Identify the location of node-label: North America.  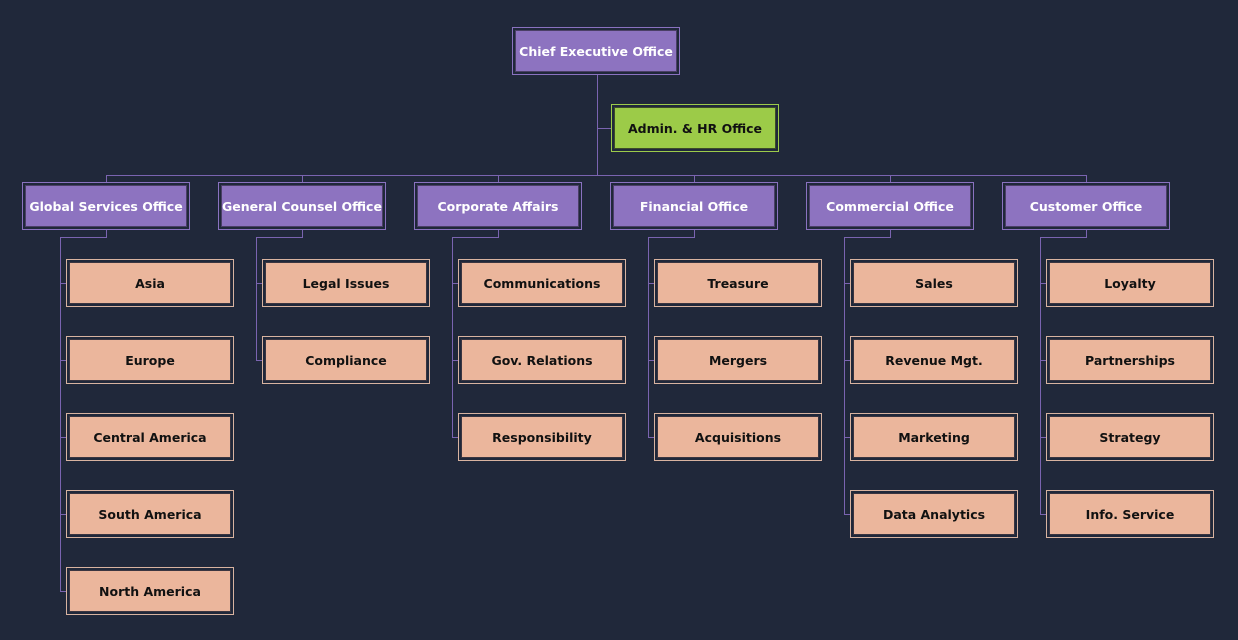
(150, 591).